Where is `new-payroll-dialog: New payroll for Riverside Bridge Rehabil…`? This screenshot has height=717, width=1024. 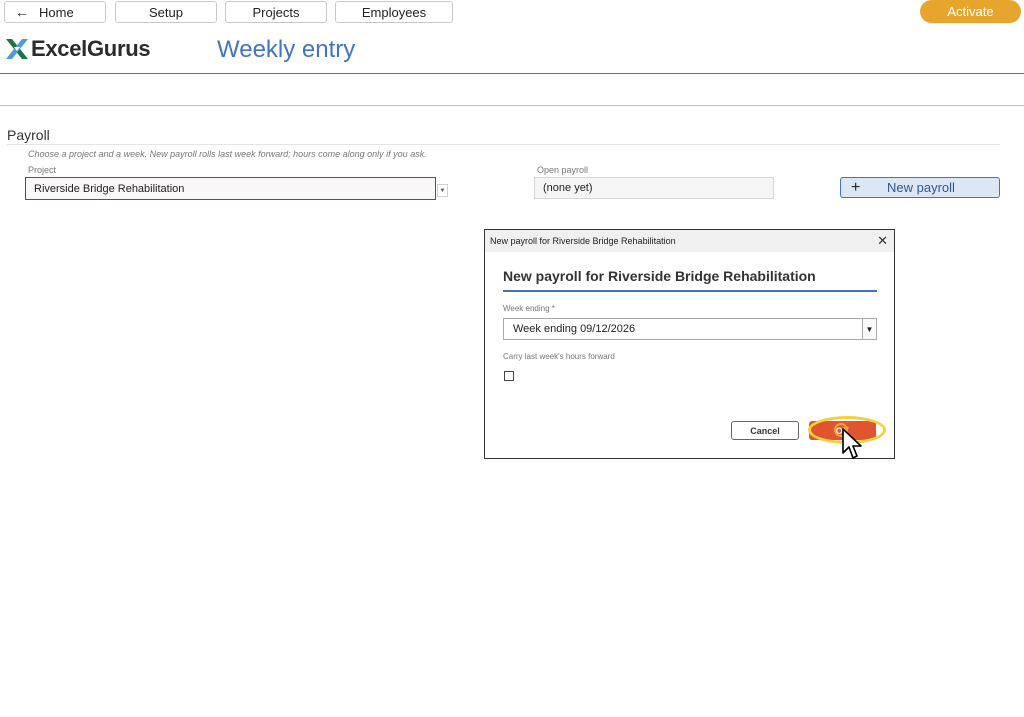
new-payroll-dialog: New payroll for Riverside Bridge Rehabil… is located at coordinates (689, 344).